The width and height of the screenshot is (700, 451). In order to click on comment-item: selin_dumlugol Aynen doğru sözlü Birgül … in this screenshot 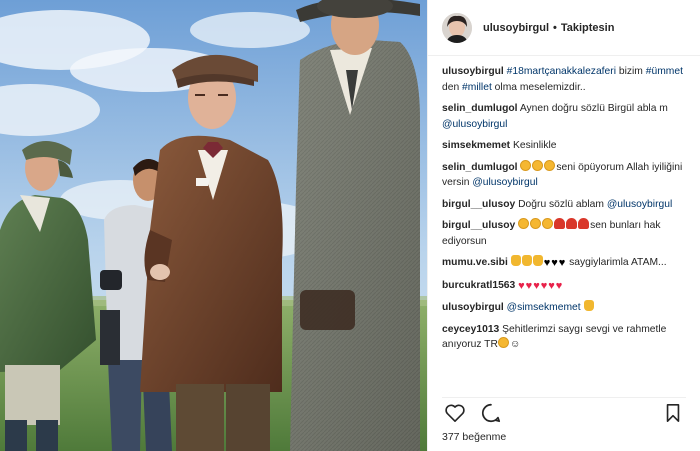, I will do `click(564, 116)`.